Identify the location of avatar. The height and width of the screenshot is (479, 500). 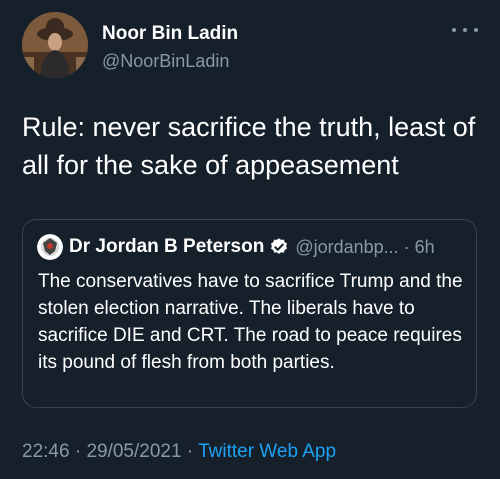
(55, 45).